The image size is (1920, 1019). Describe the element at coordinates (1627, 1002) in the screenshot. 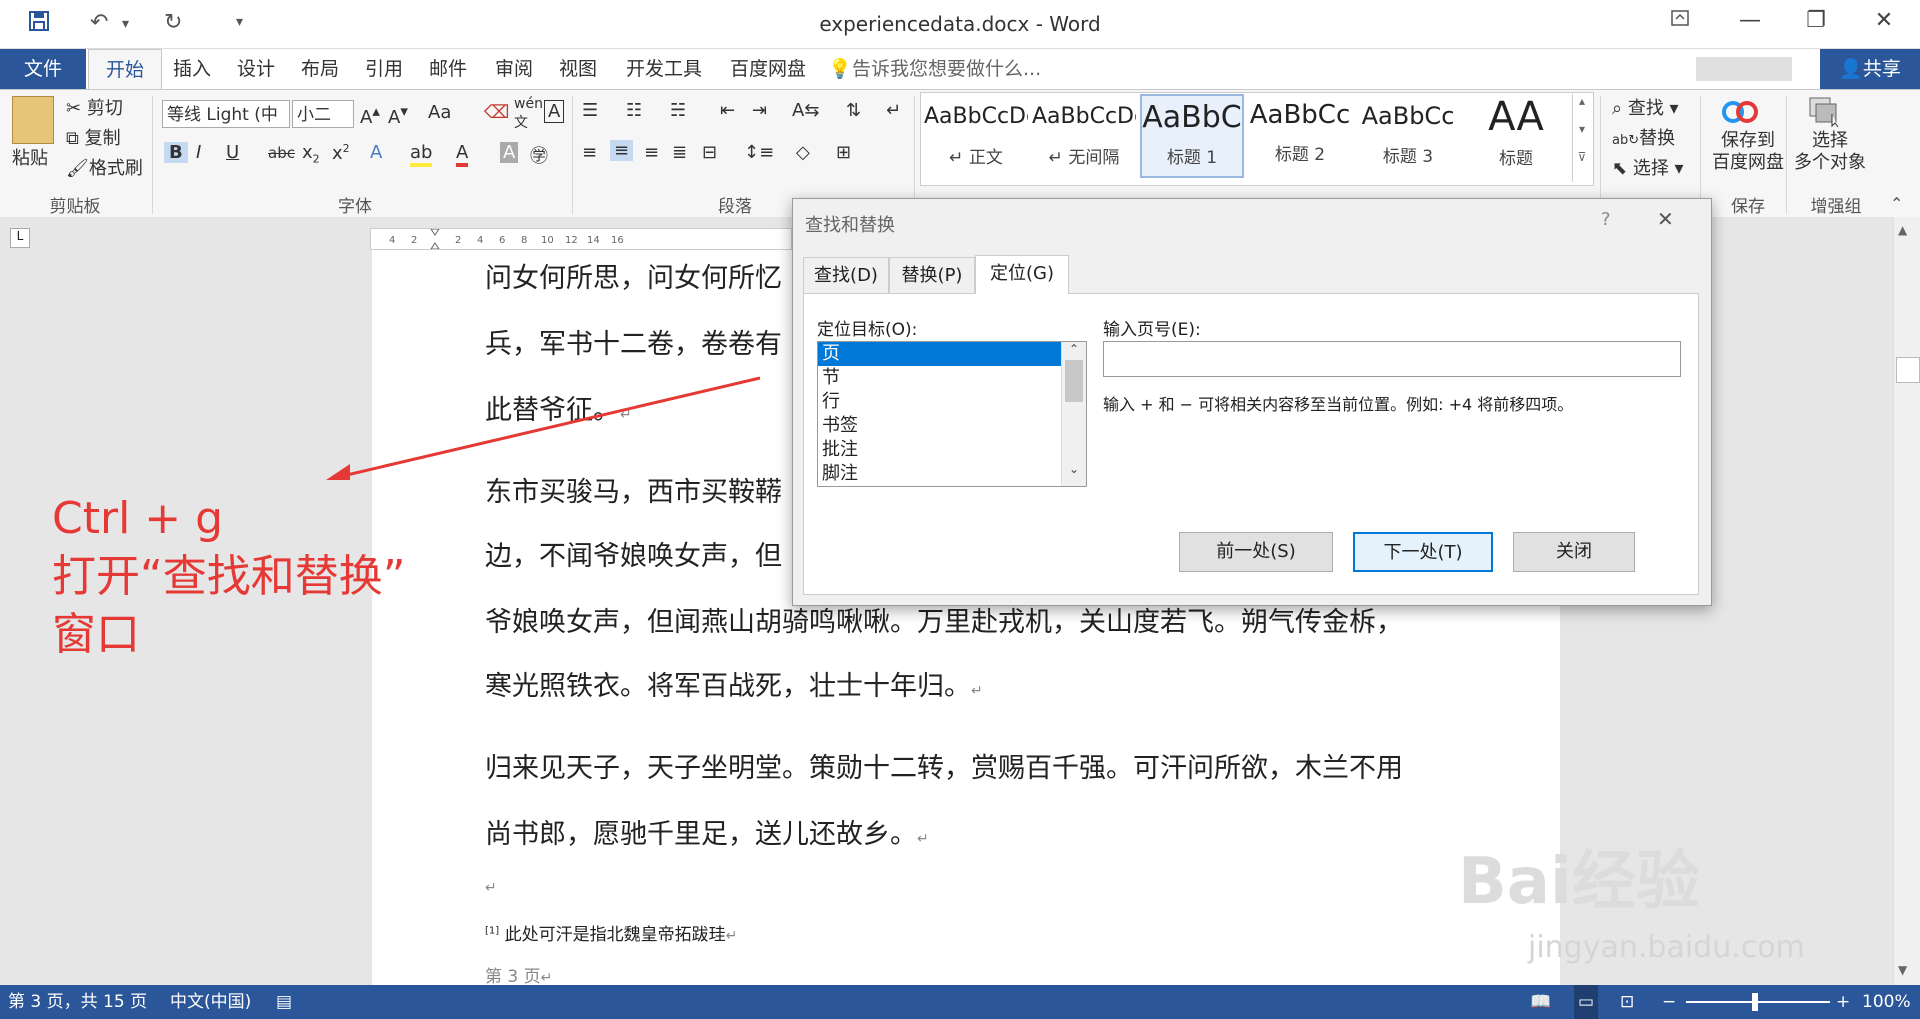

I see `web-layout-icon: ⊡` at that location.